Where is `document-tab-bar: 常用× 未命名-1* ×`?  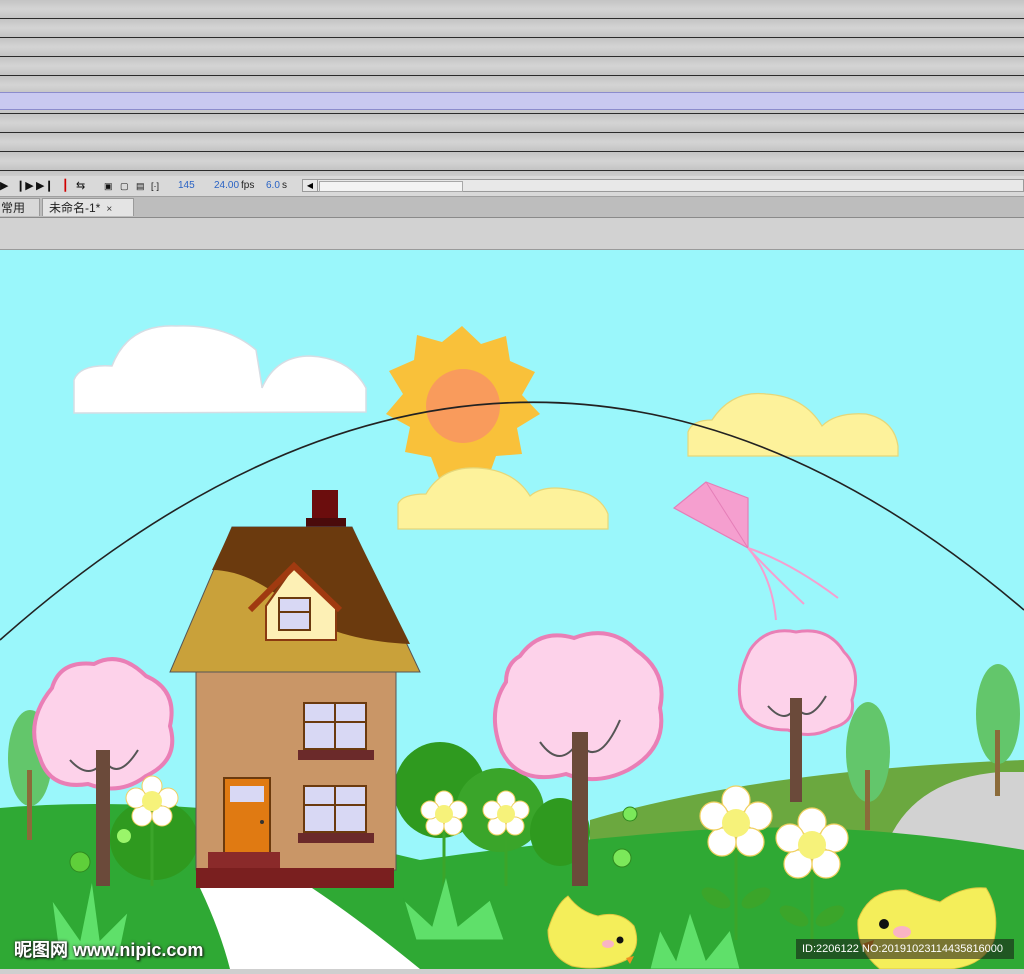
document-tab-bar: 常用× 未命名-1* × is located at coordinates (512, 215).